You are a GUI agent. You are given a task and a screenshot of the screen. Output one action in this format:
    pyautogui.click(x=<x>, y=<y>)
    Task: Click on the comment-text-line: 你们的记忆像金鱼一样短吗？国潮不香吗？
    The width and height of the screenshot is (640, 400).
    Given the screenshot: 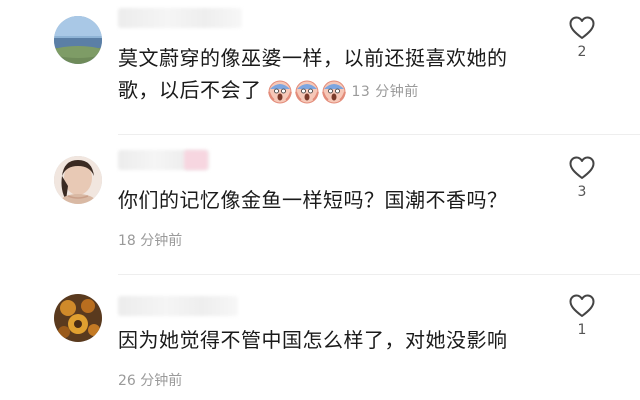 What is the action you would take?
    pyautogui.click(x=313, y=200)
    